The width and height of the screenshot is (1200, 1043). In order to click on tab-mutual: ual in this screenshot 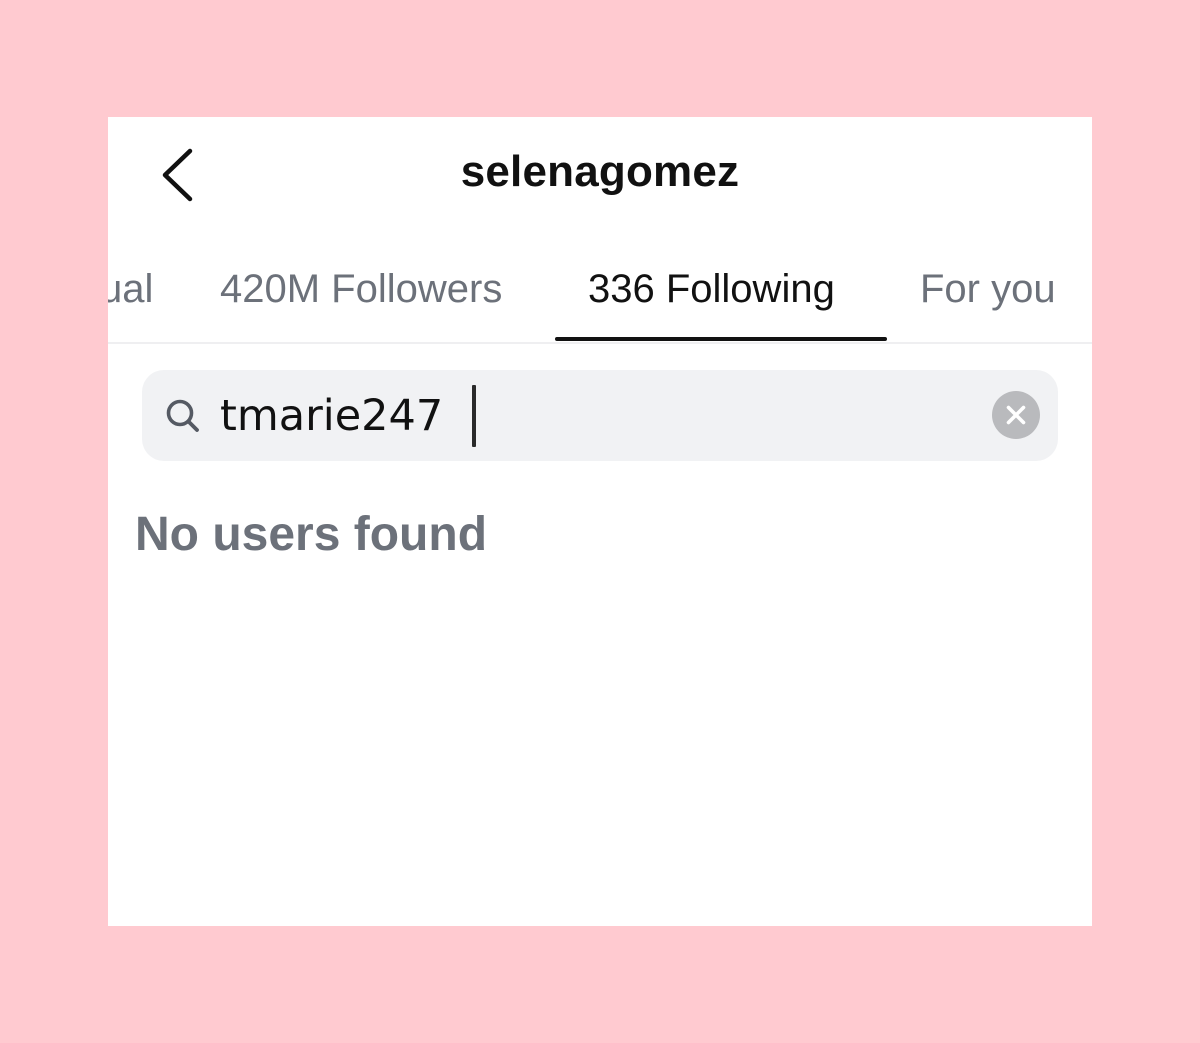, I will do `click(130, 298)`.